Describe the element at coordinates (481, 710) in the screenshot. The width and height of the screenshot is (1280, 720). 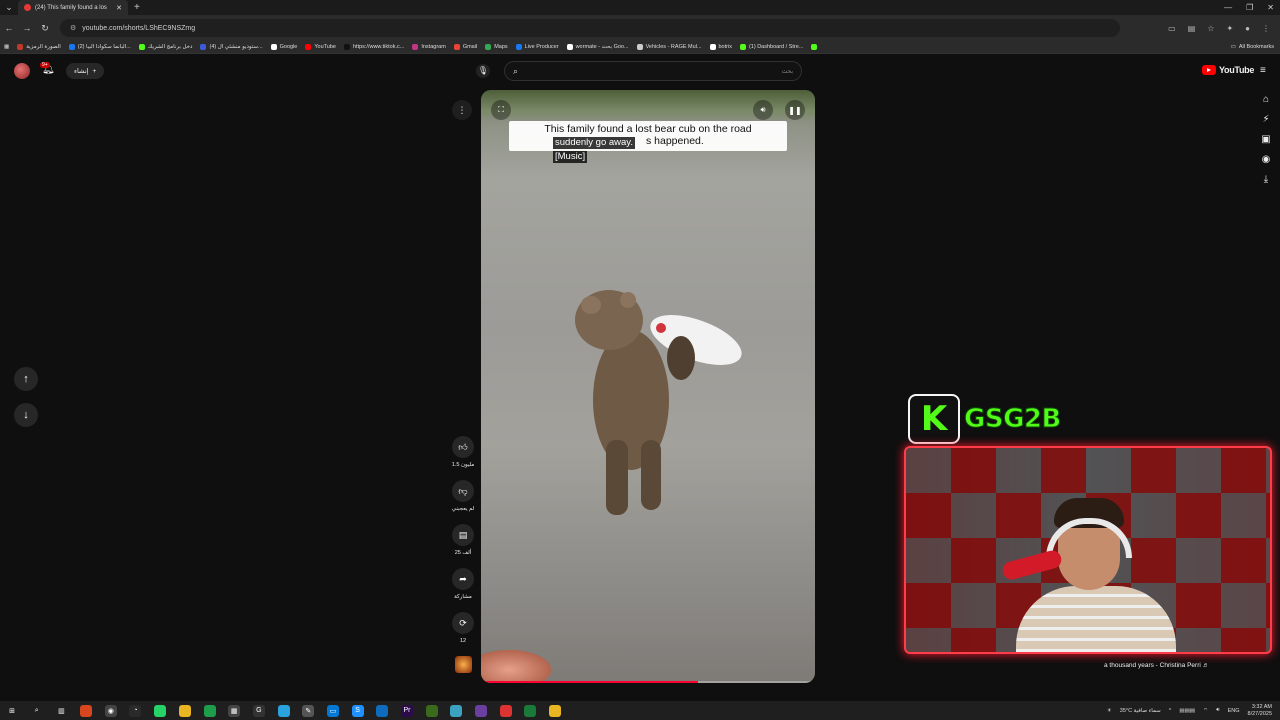
I see `app-purple-icon` at that location.